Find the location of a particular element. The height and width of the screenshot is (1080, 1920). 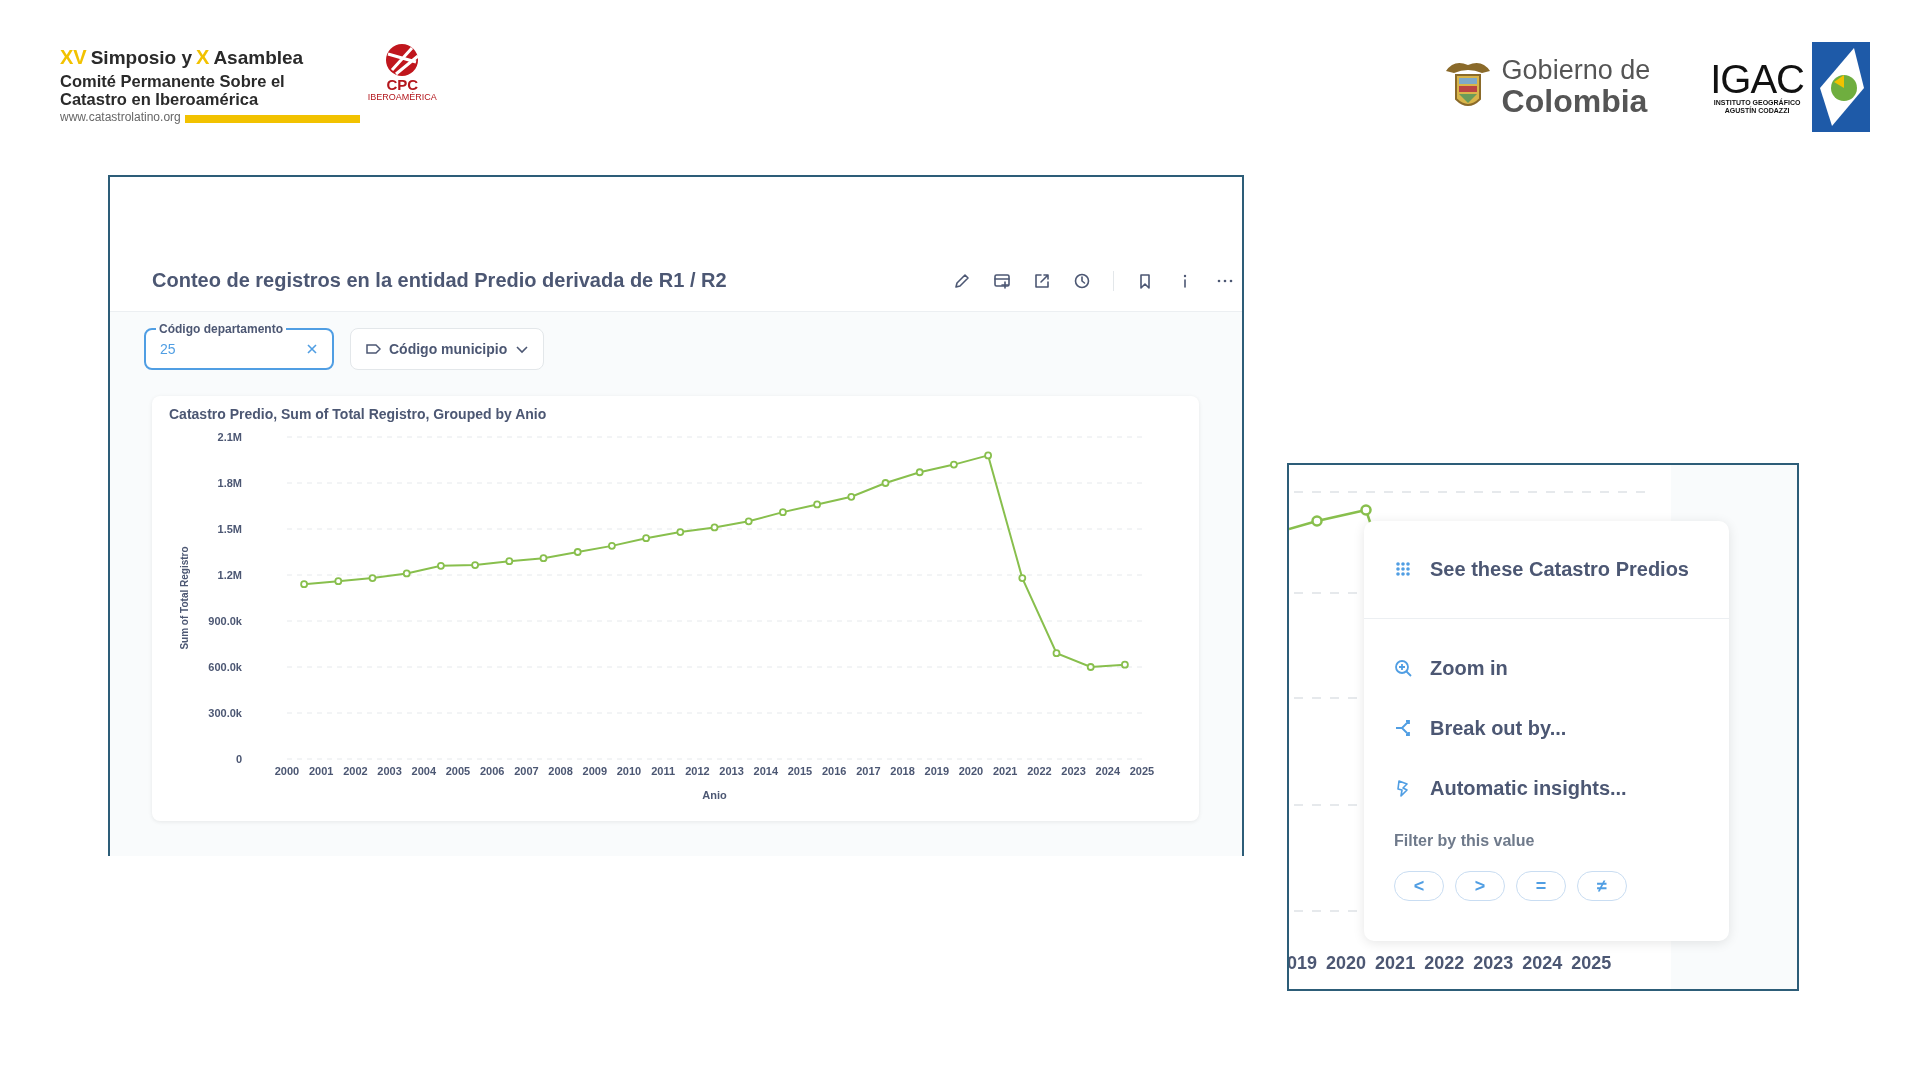

menu-item: Zoom in is located at coordinates (1546, 668).